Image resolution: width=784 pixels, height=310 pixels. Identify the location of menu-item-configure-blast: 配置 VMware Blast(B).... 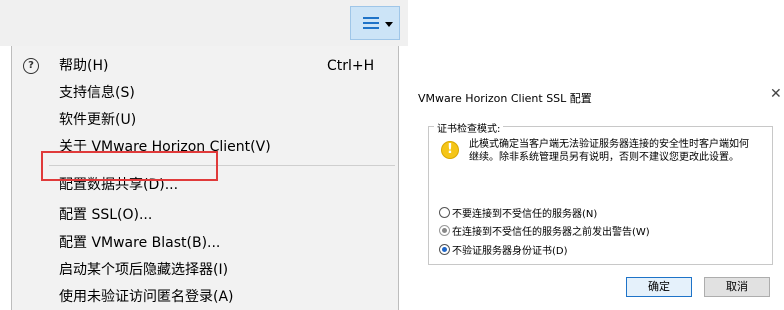
(205, 243).